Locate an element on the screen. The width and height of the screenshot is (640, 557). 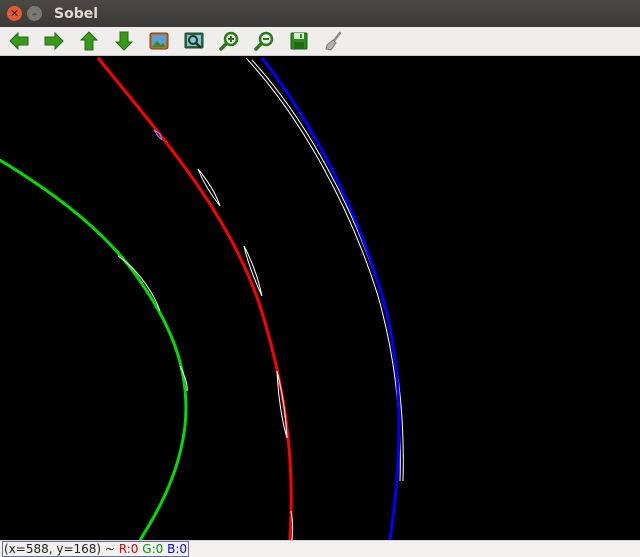
pan-down-button is located at coordinates (124, 41).